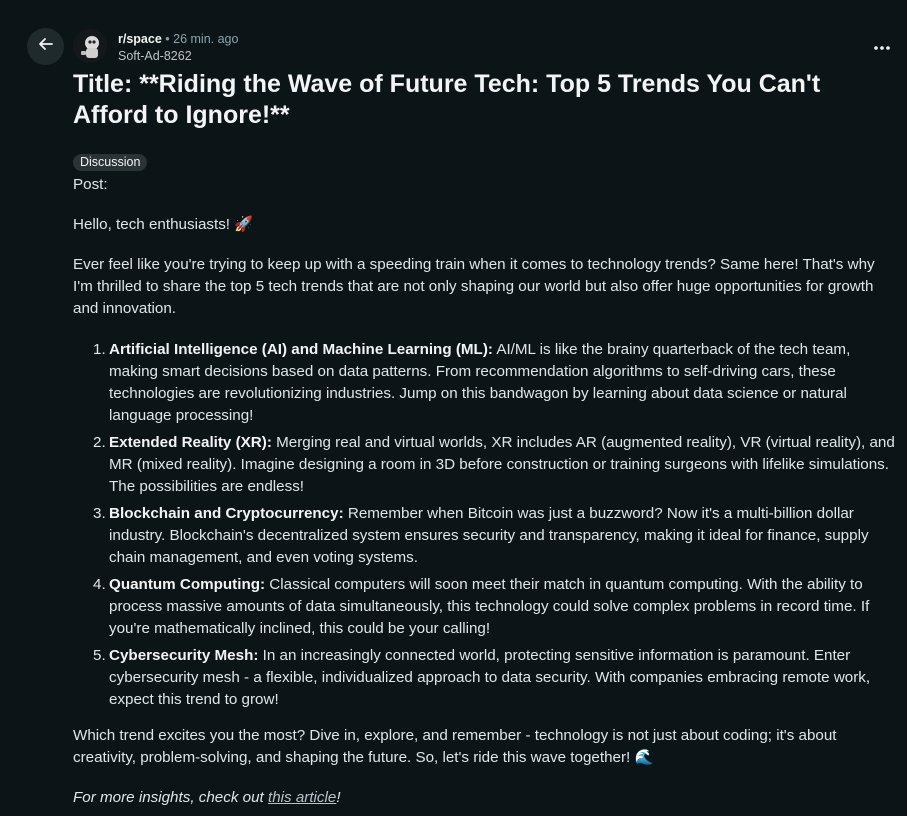  I want to click on article-link: this article, so click(302, 797).